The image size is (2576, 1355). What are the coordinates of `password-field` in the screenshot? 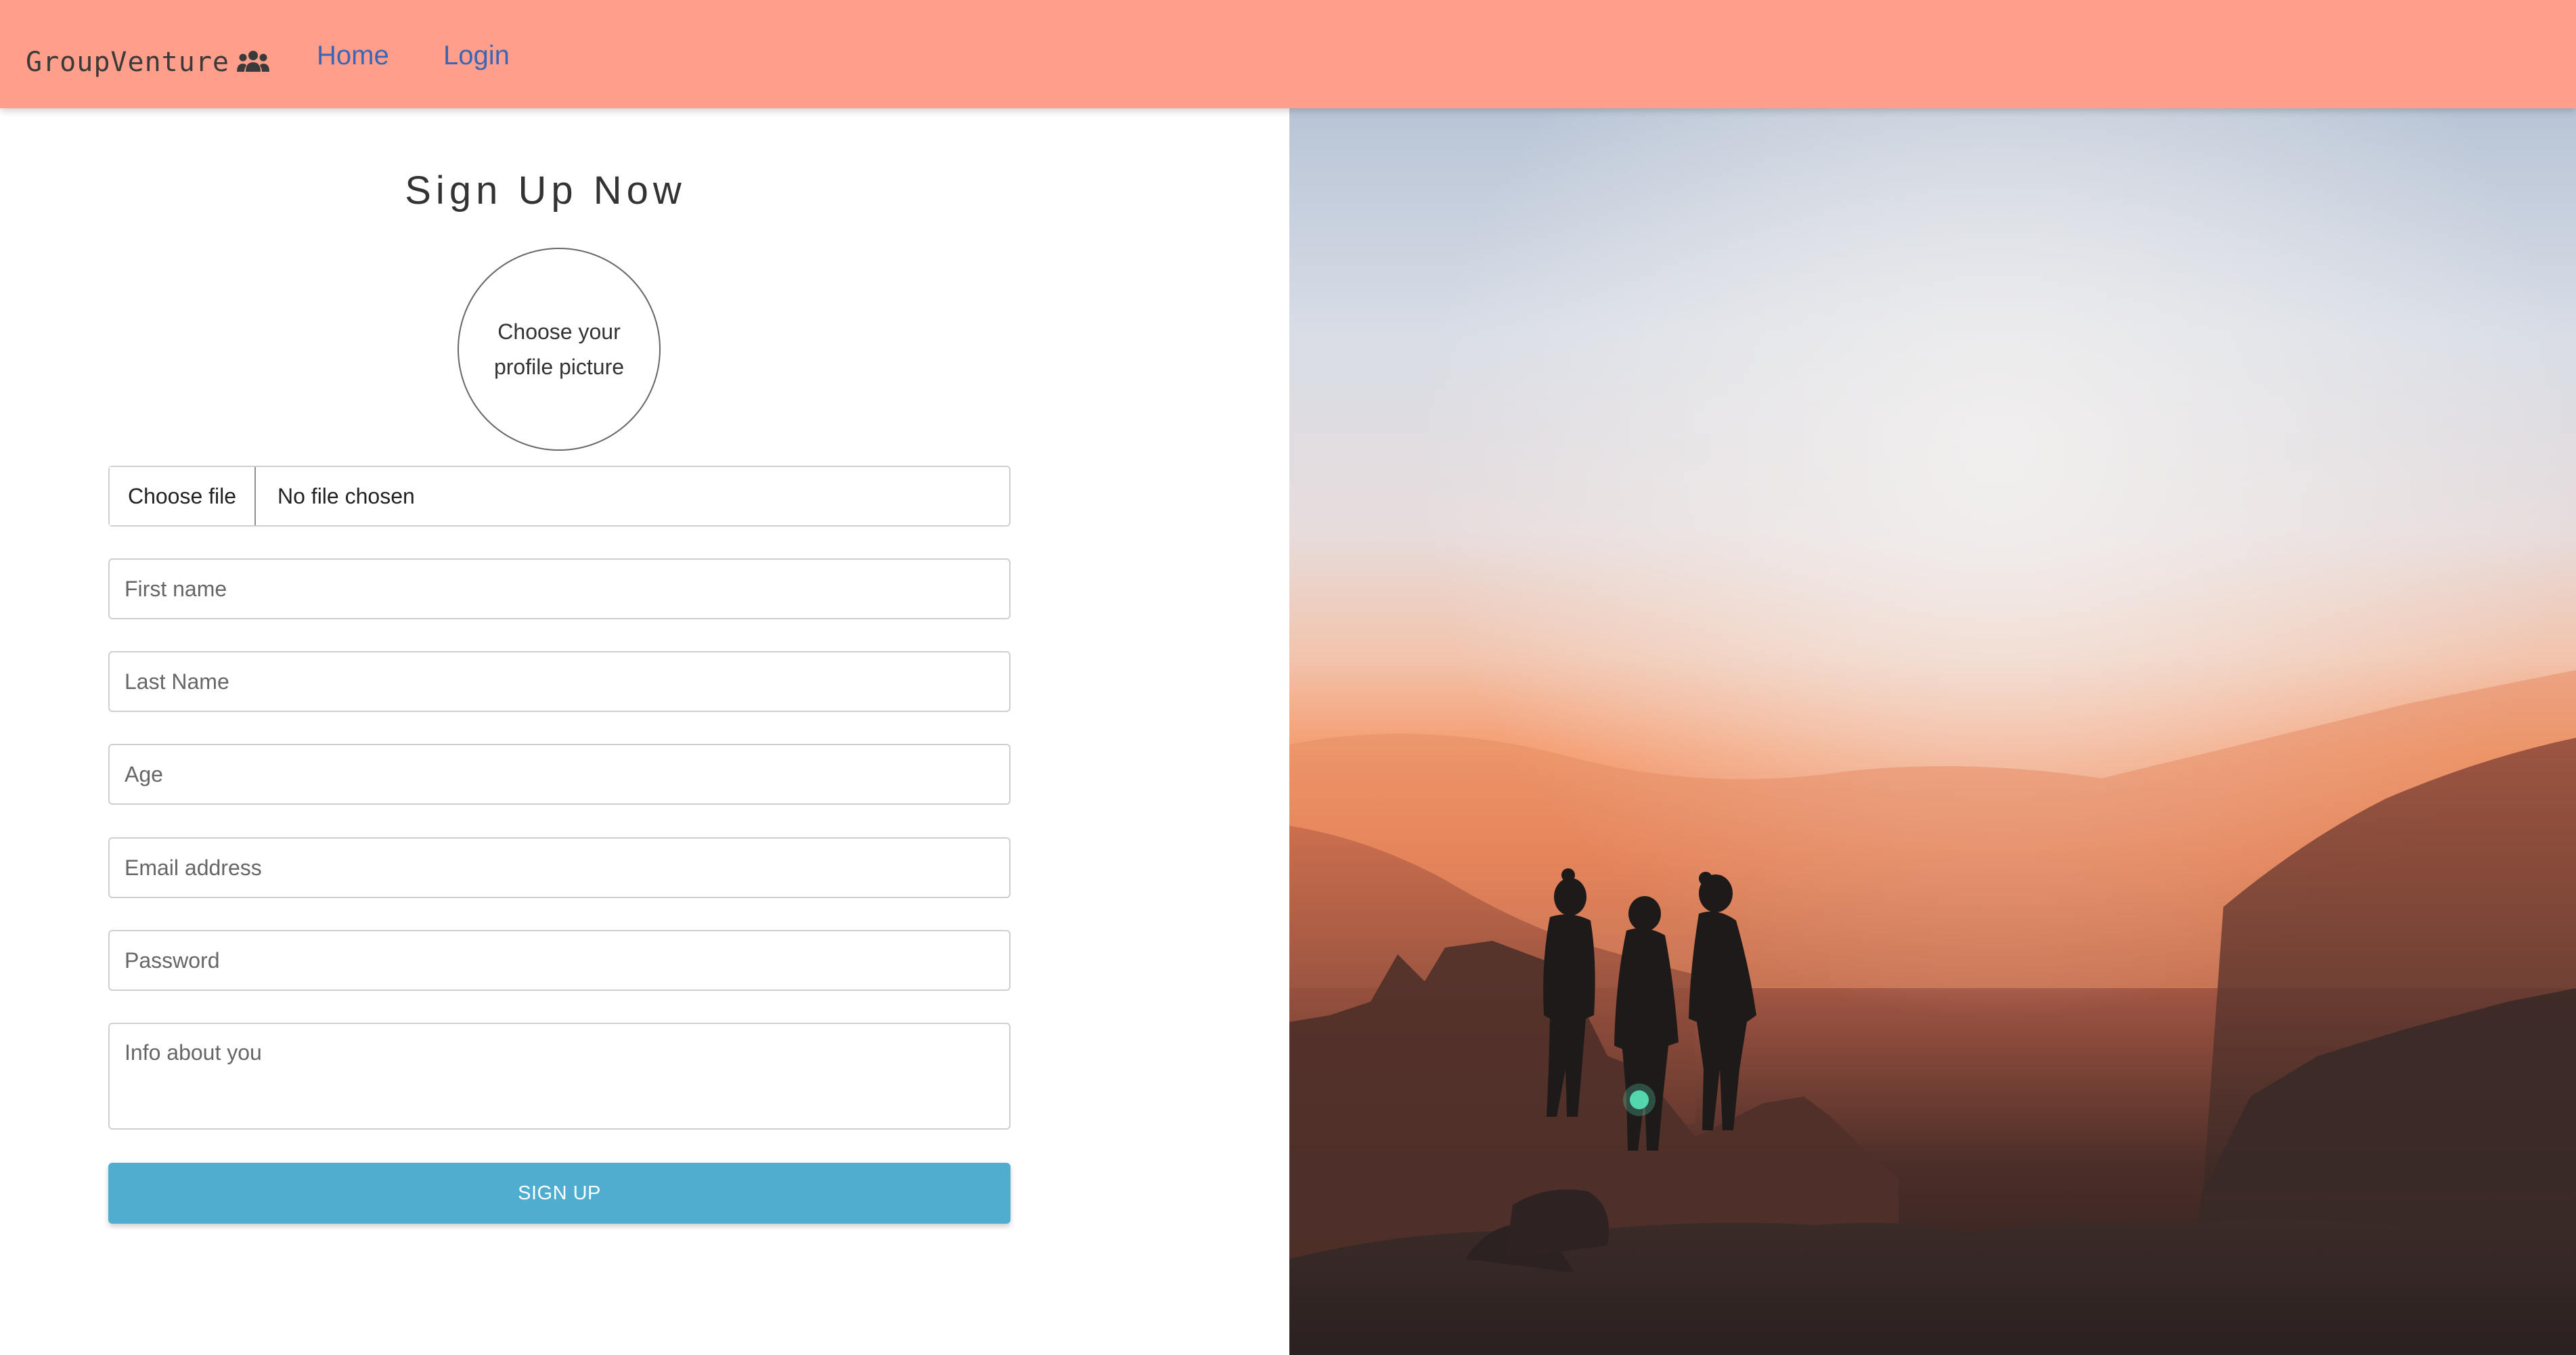 It's located at (559, 960).